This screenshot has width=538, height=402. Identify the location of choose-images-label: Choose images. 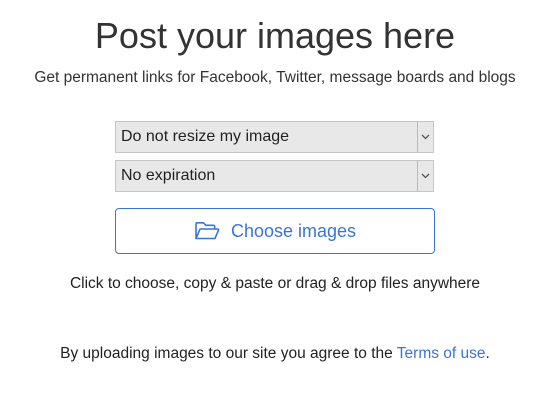
(293, 230).